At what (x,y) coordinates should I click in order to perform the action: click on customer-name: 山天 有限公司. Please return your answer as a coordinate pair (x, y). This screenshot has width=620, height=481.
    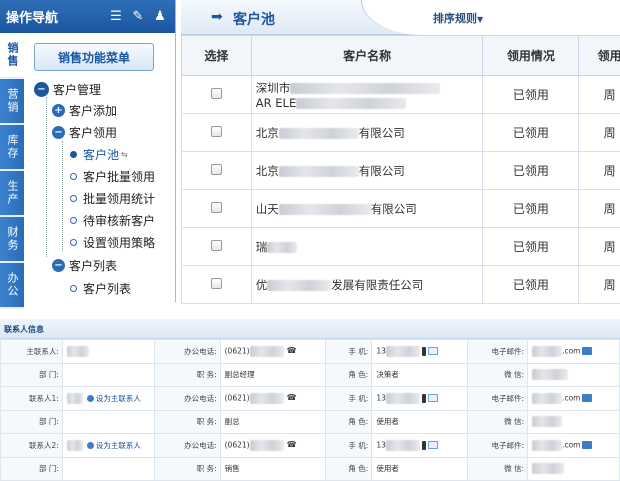
    Looking at the image, I should click on (367, 209).